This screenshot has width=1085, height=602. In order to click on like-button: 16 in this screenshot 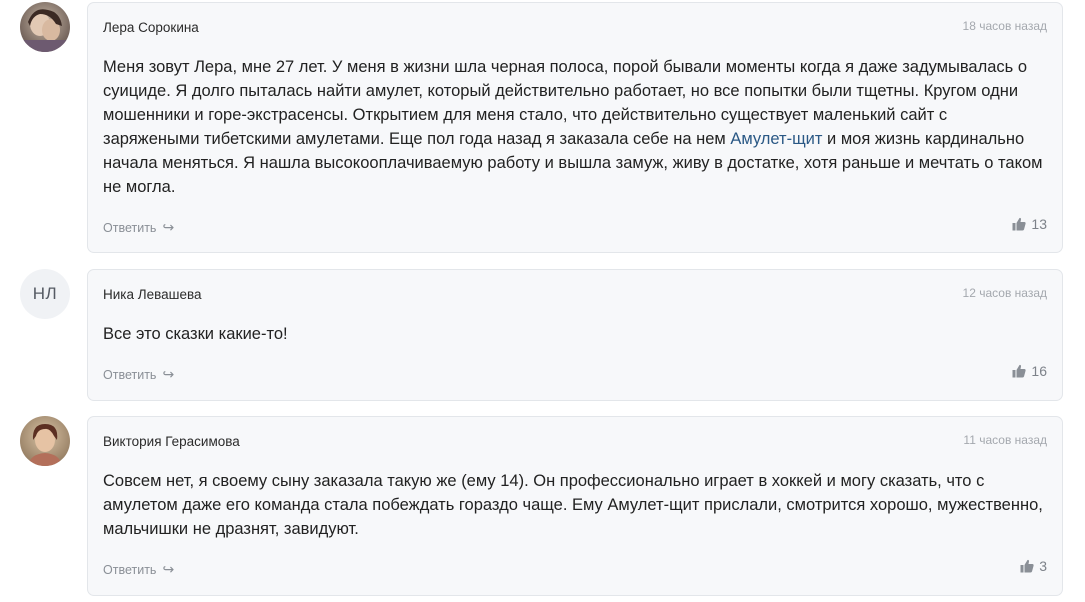, I will do `click(1029, 371)`.